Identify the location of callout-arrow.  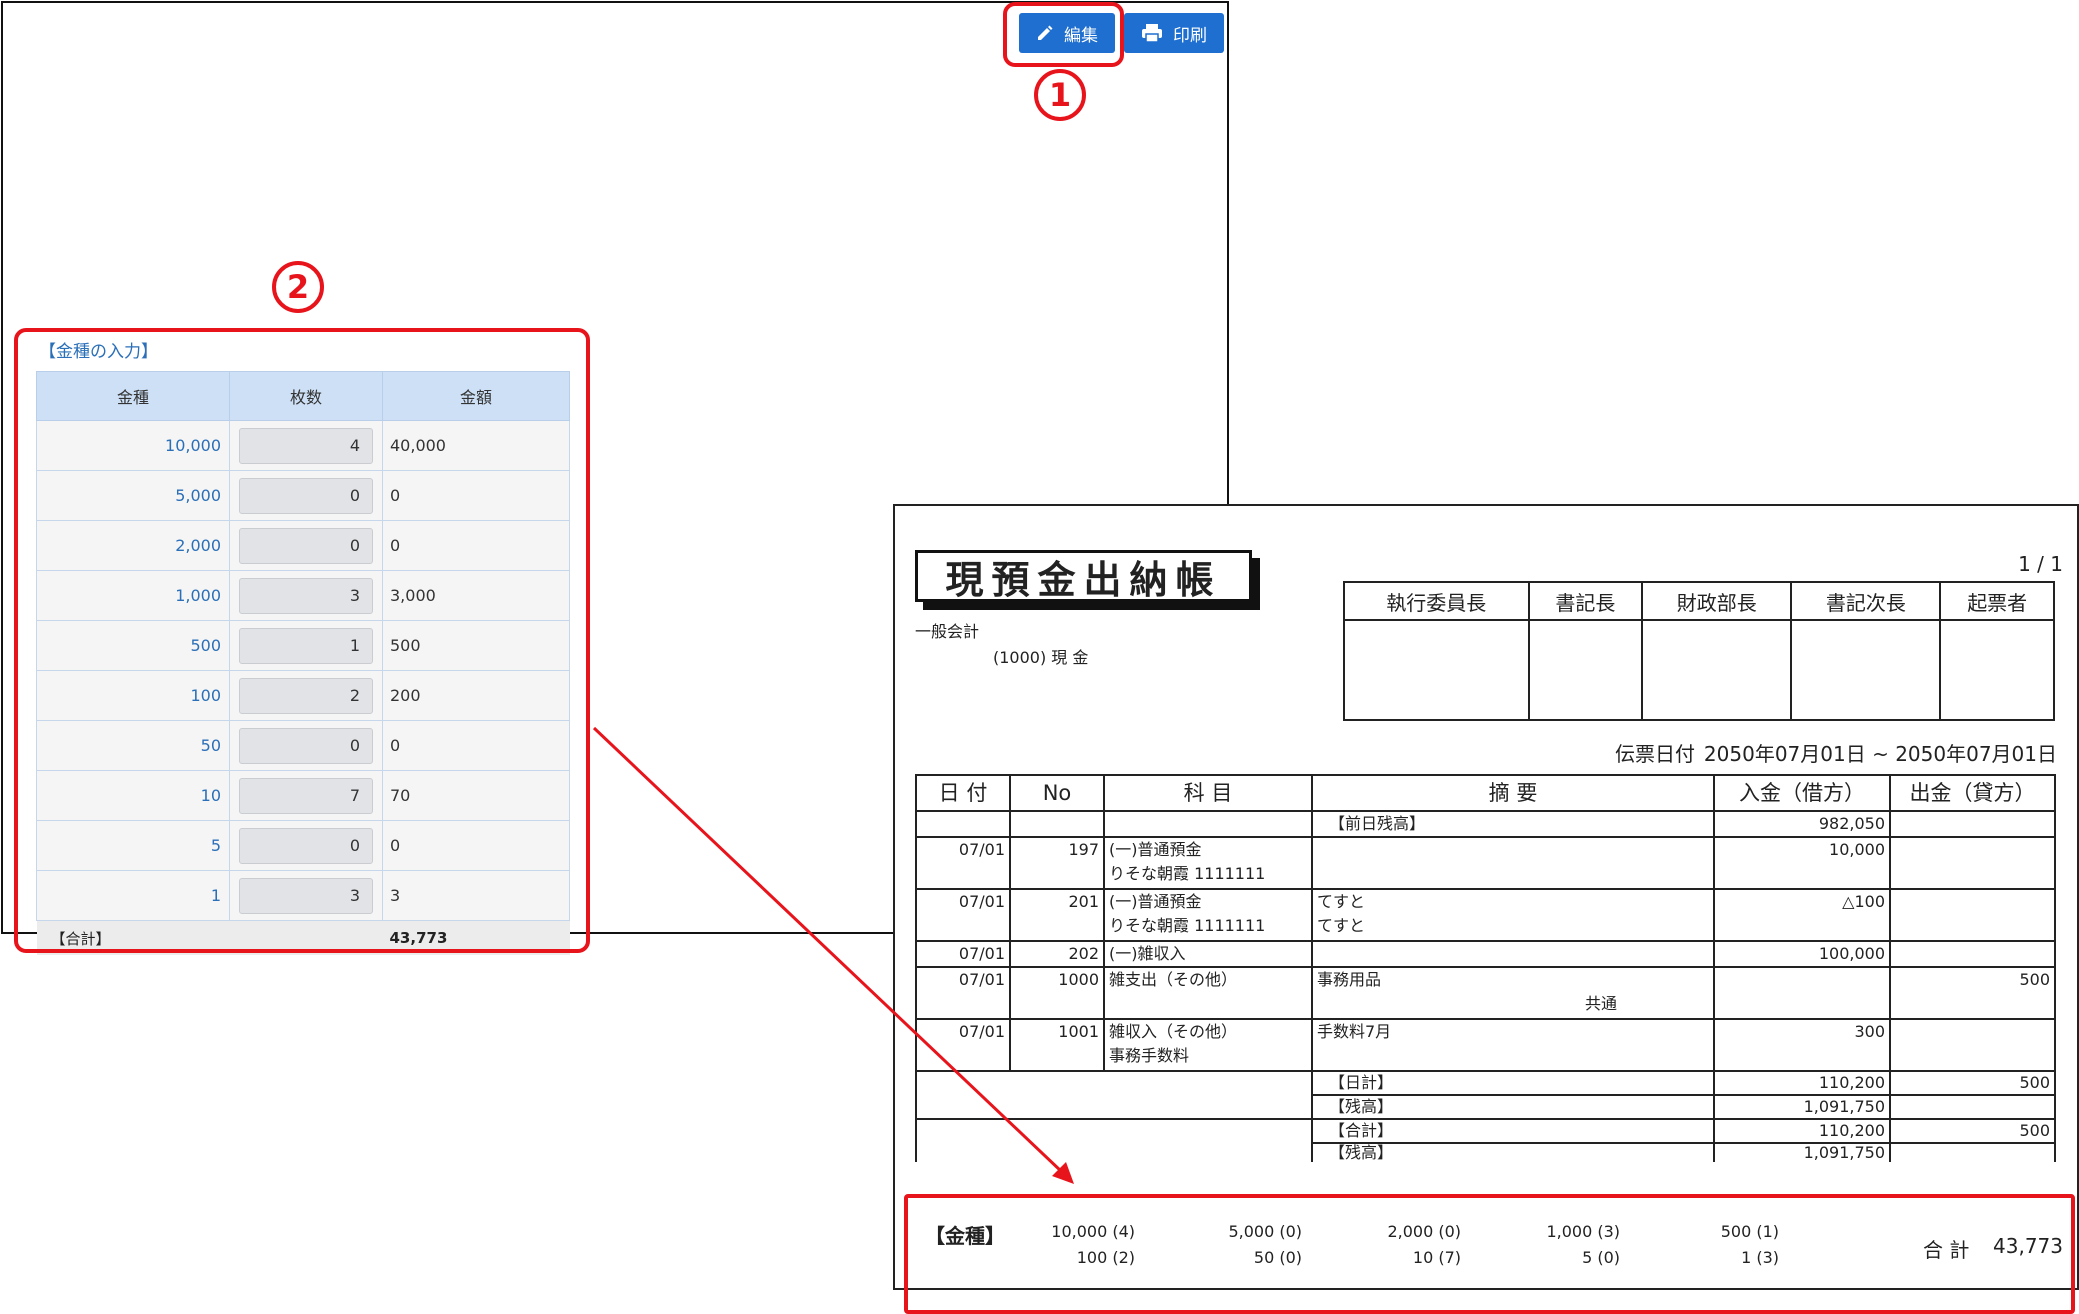
(833, 955).